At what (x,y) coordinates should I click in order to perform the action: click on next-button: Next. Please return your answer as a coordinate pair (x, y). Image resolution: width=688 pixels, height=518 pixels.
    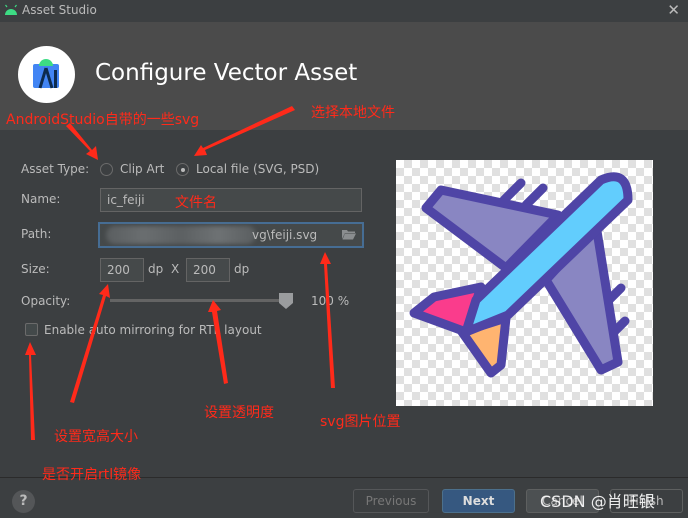
    Looking at the image, I should click on (478, 501).